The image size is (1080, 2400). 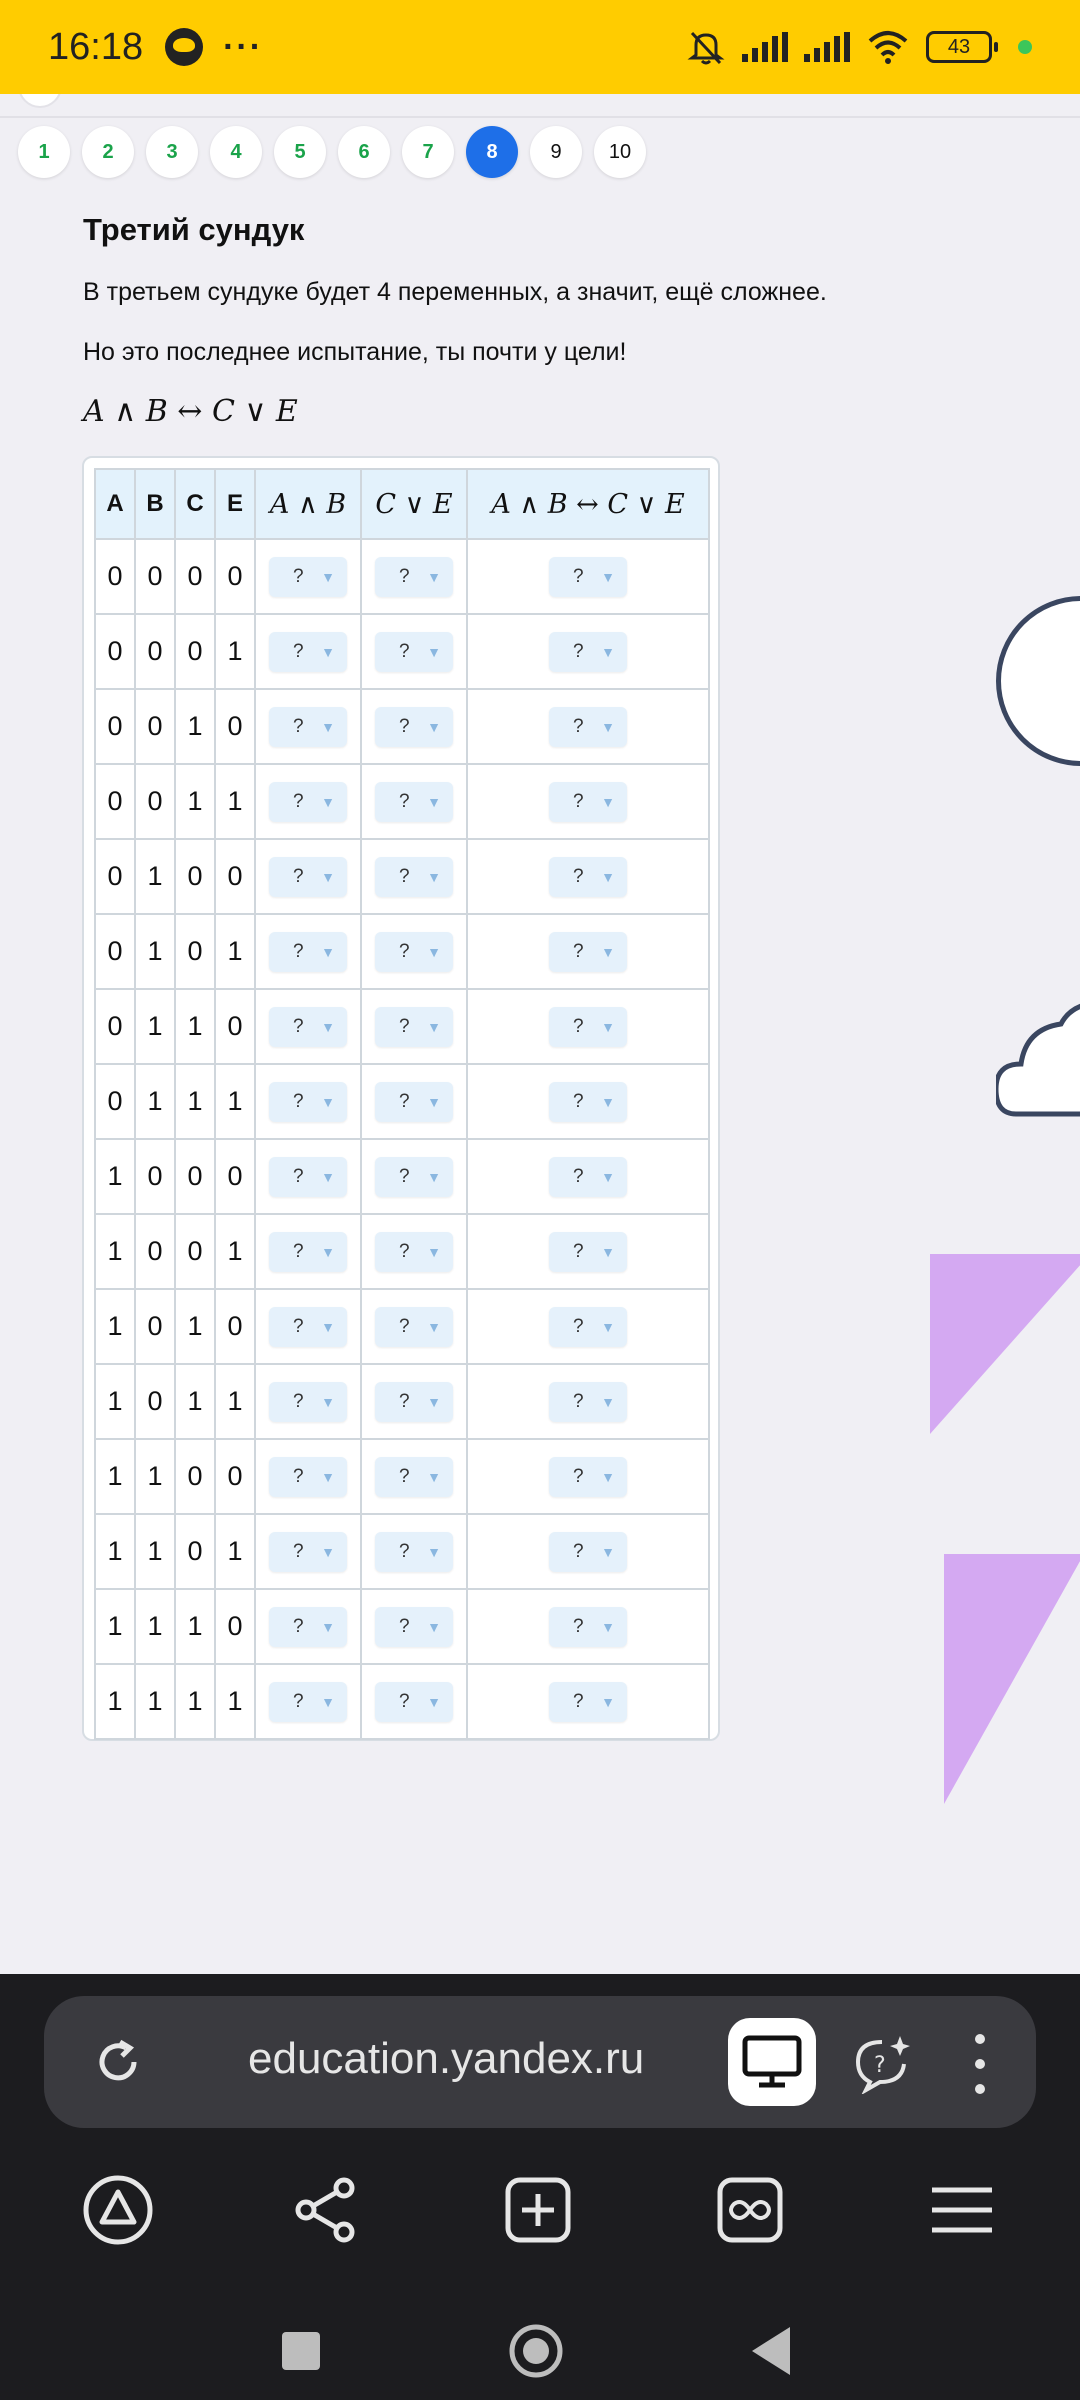 What do you see at coordinates (308, 504) in the screenshot?
I see `header-a-and-b: A ∧ B` at bounding box center [308, 504].